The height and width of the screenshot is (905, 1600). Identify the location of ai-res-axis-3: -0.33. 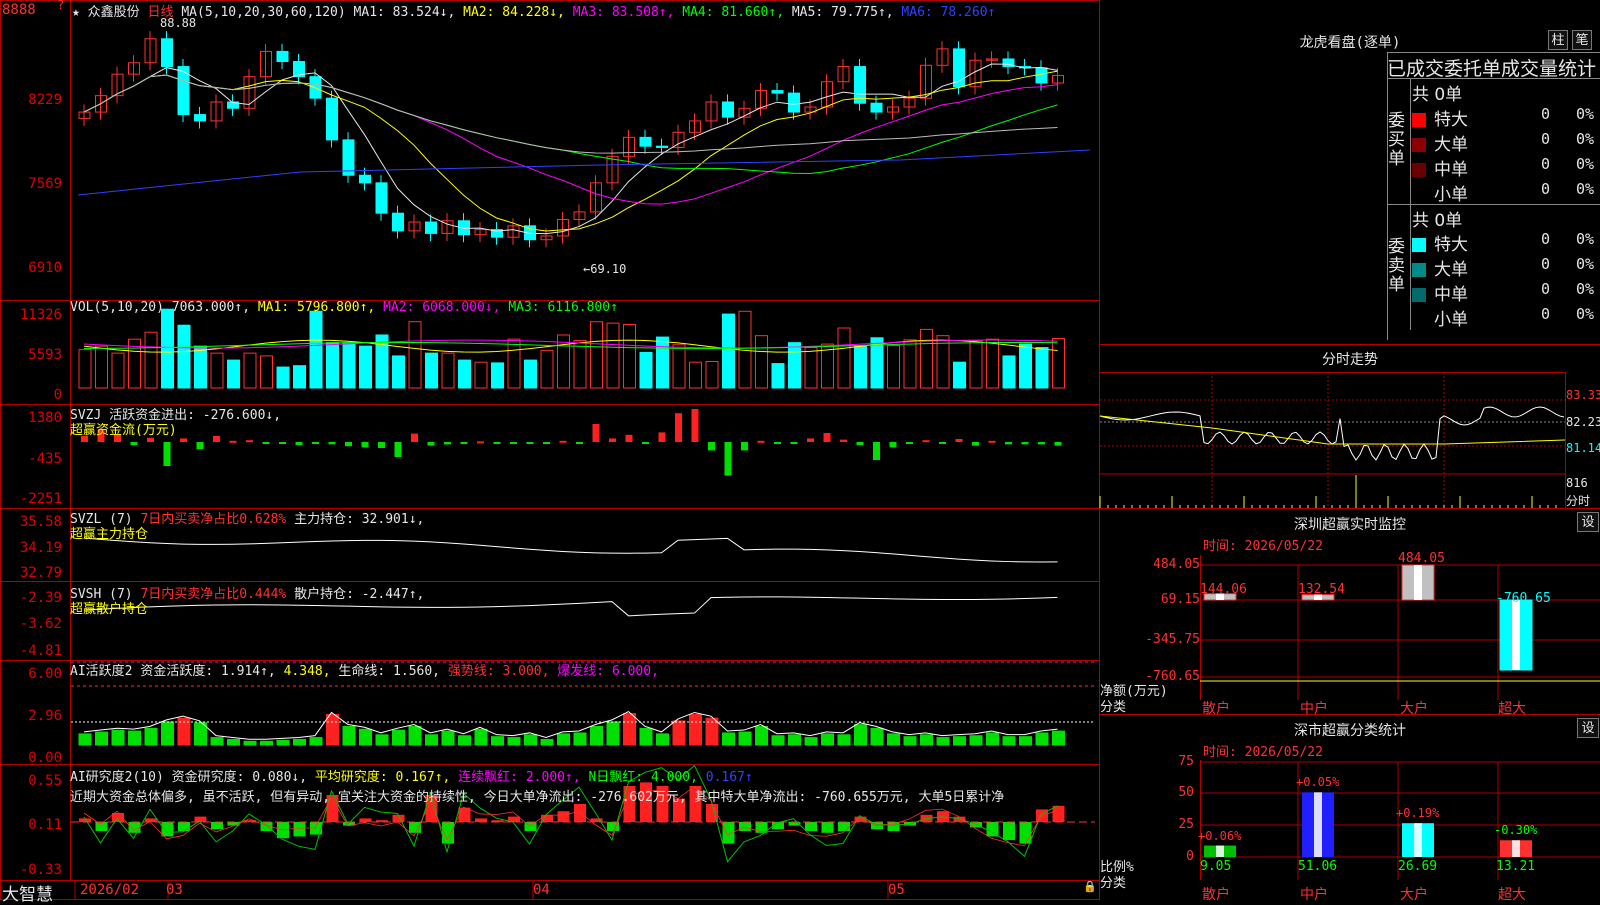
(40, 870).